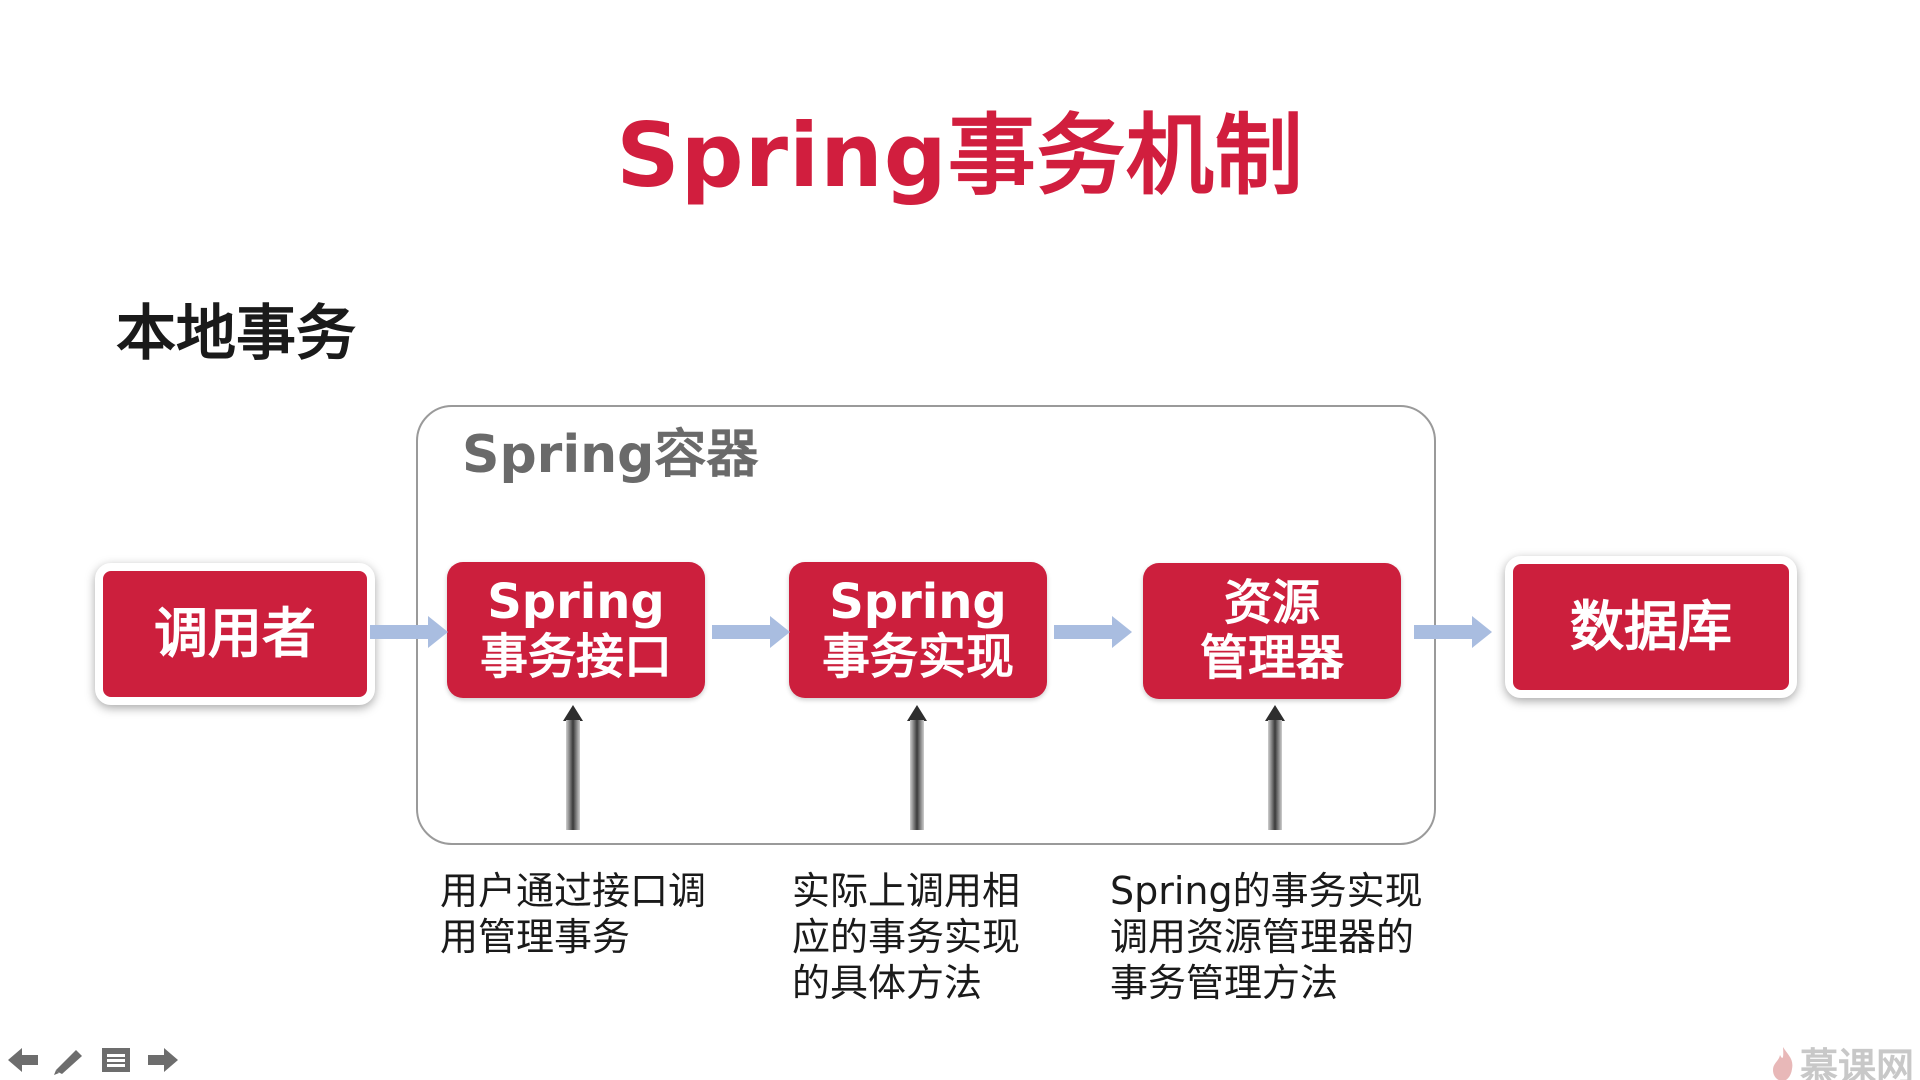 The image size is (1920, 1080). I want to click on transaction-interface-box: Spring 事务接口, so click(576, 630).